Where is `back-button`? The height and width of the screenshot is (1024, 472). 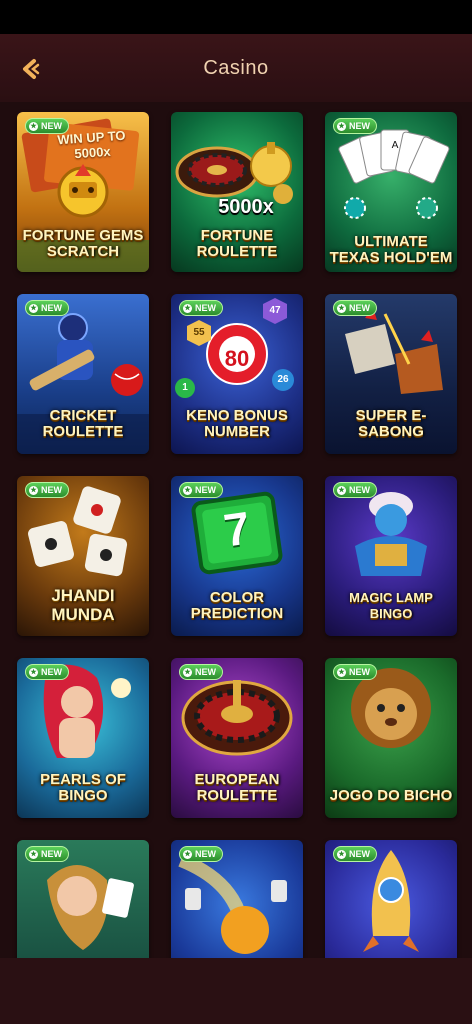
back-button is located at coordinates (31, 69).